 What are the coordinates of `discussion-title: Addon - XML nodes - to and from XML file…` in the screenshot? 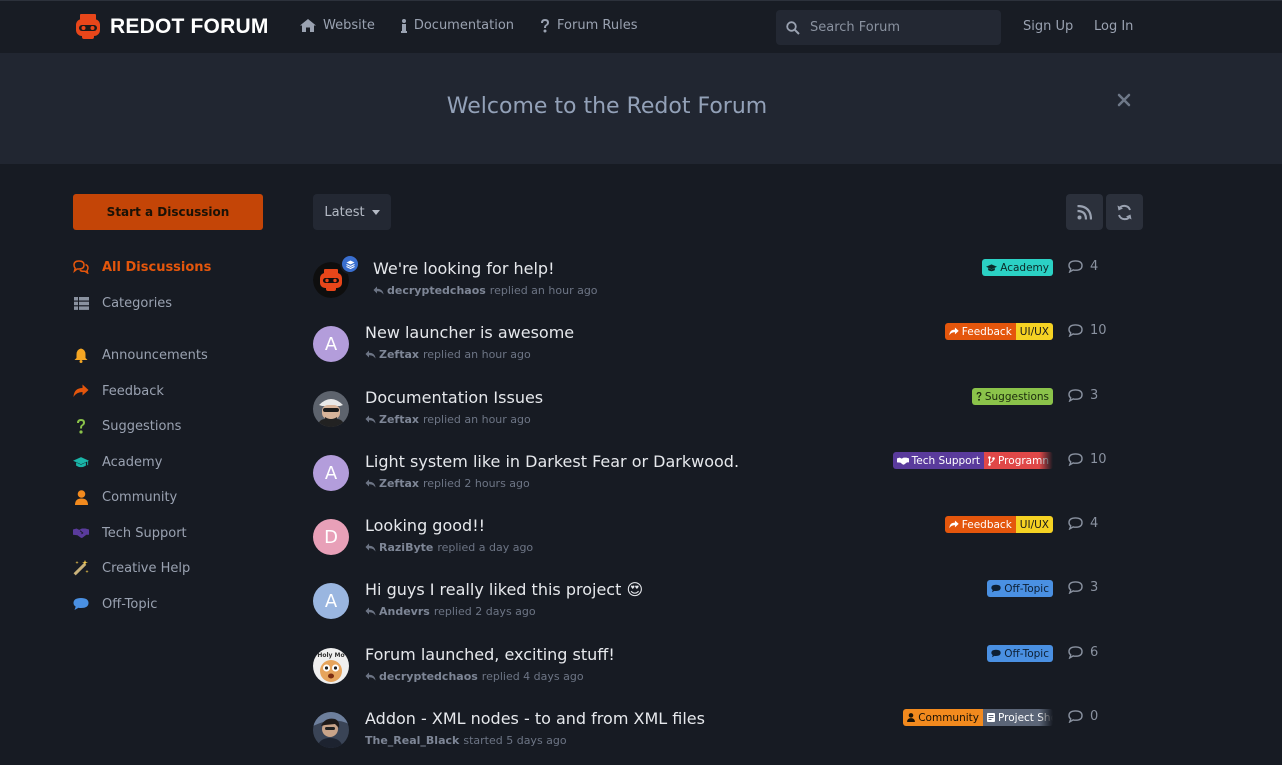 It's located at (535, 718).